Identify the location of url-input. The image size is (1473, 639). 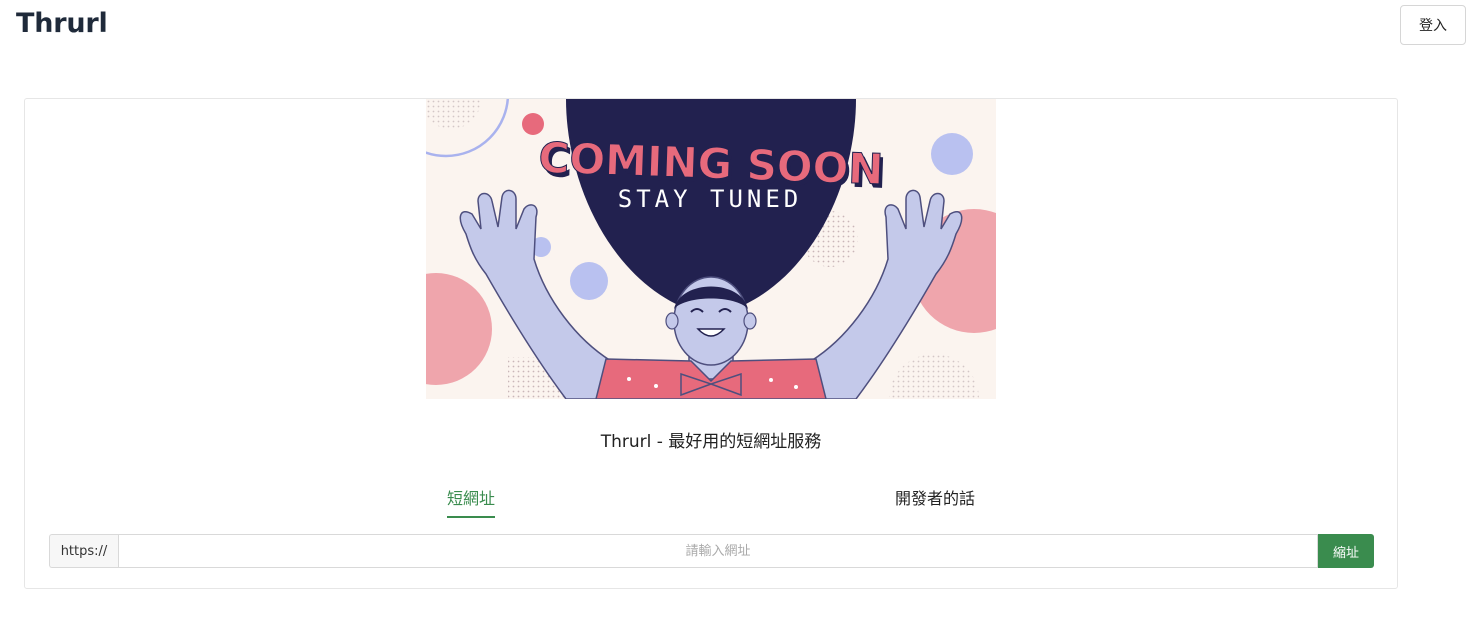
(718, 551).